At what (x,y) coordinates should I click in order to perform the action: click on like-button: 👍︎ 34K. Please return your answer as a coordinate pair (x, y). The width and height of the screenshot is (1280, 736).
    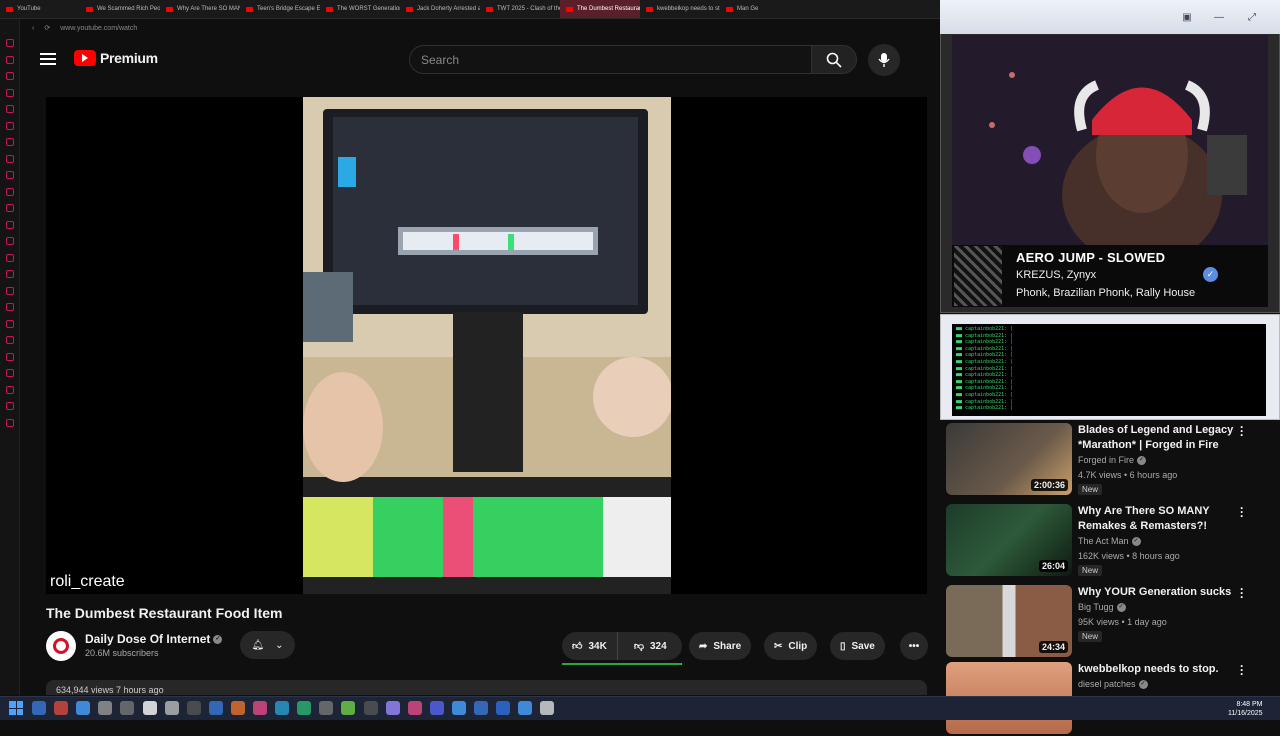
    Looking at the image, I should click on (590, 646).